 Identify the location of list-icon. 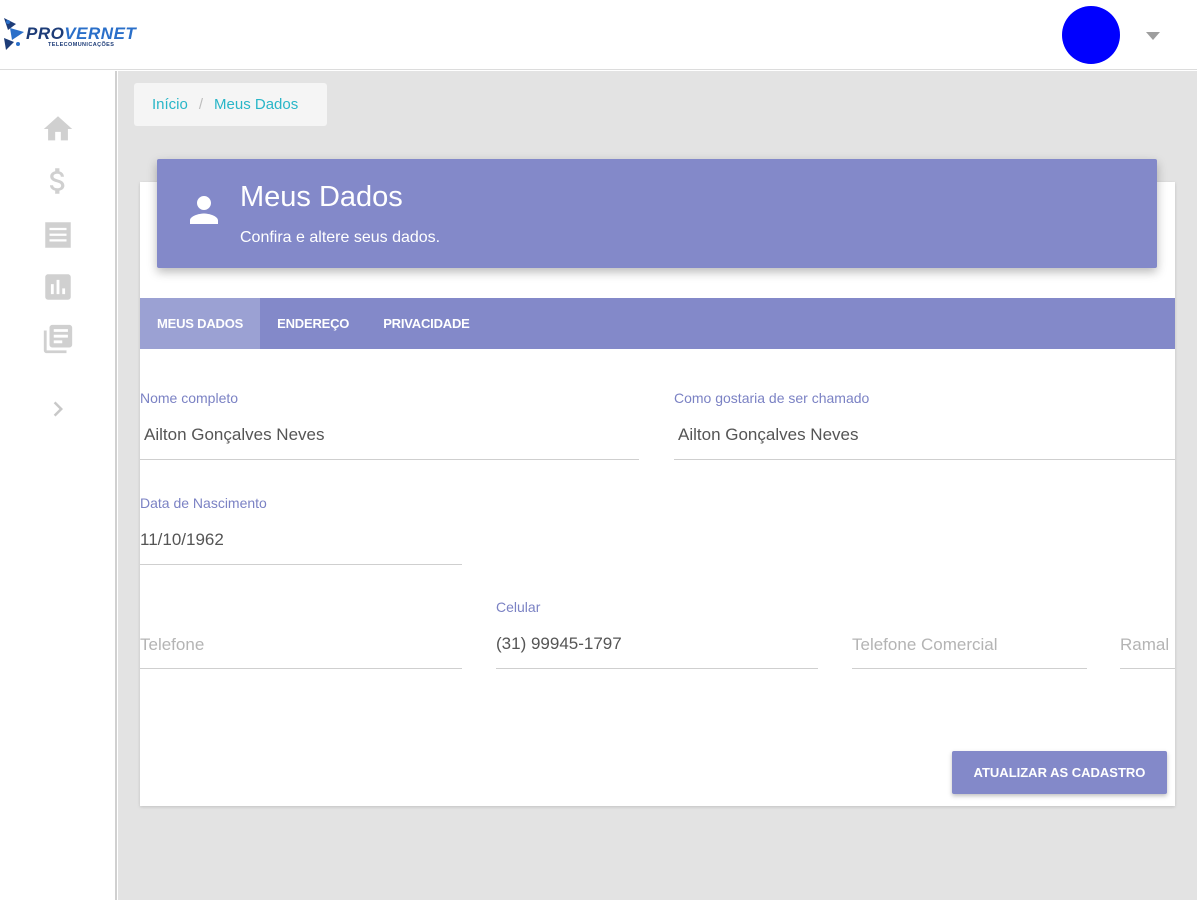
(58, 235).